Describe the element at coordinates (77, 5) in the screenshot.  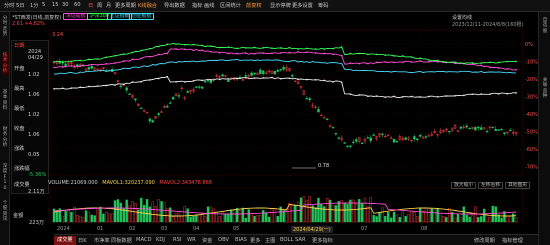
I see `toolbar-item: 60` at that location.